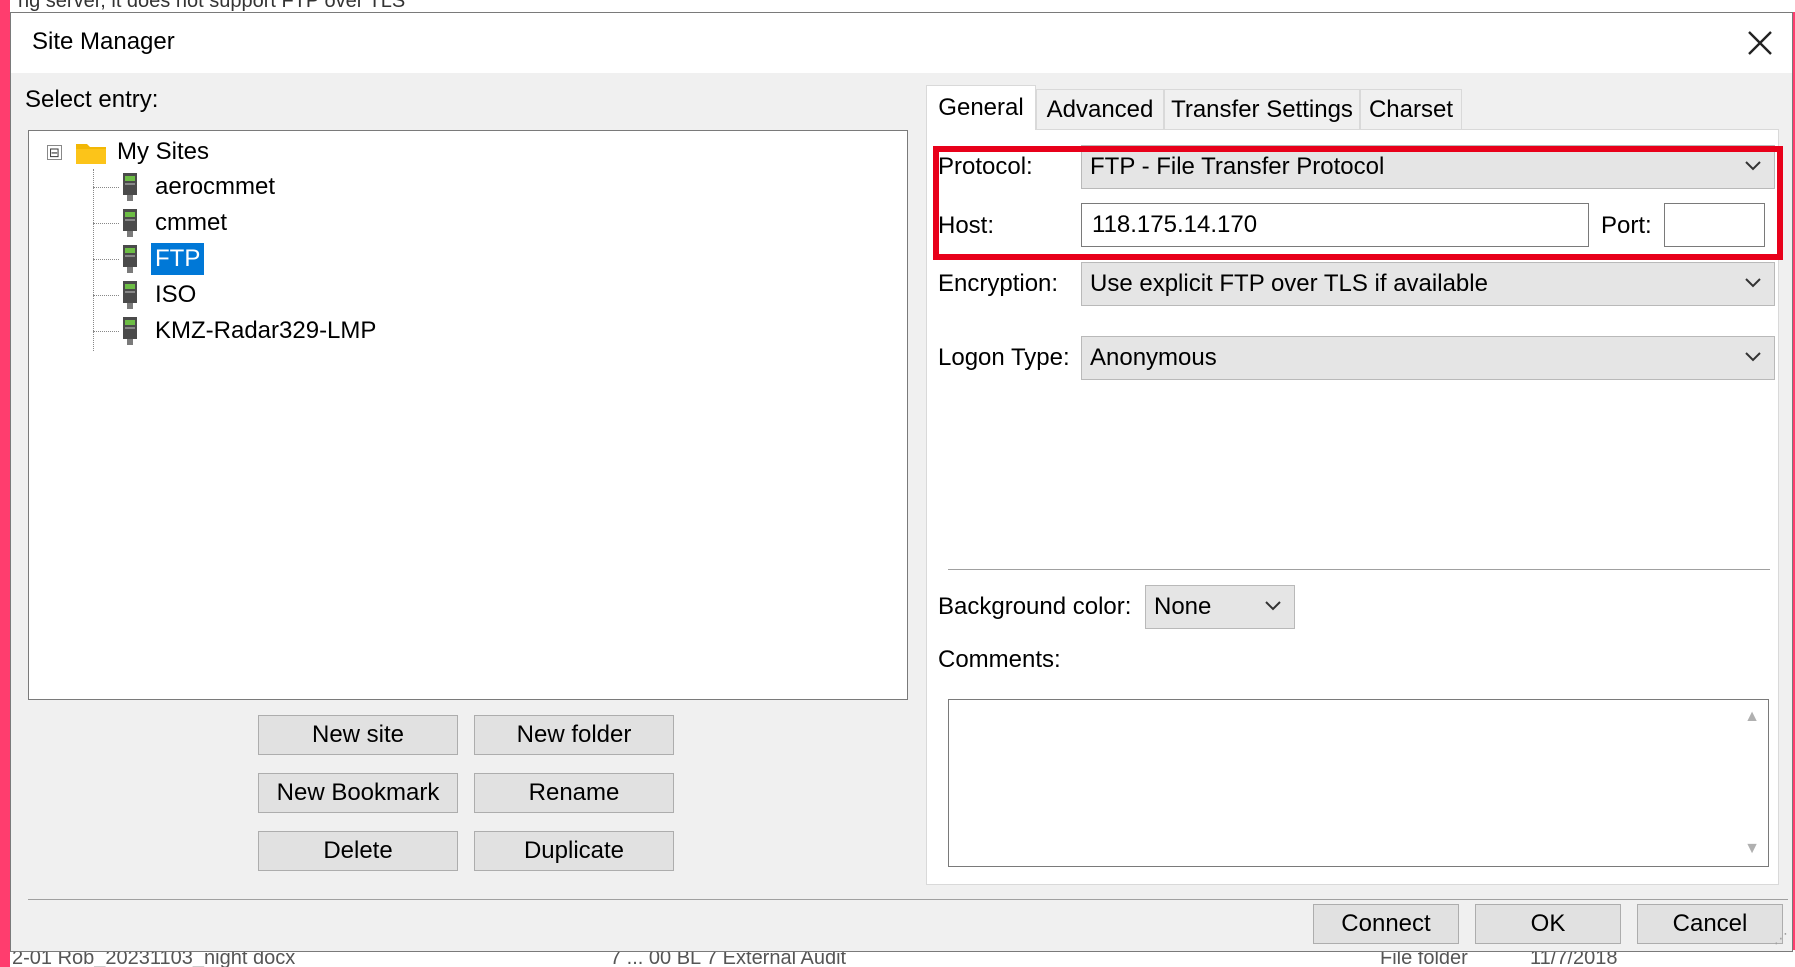 Image resolution: width=1795 pixels, height=967 pixels. What do you see at coordinates (901, 43) in the screenshot?
I see `title-bar: Site Manager` at bounding box center [901, 43].